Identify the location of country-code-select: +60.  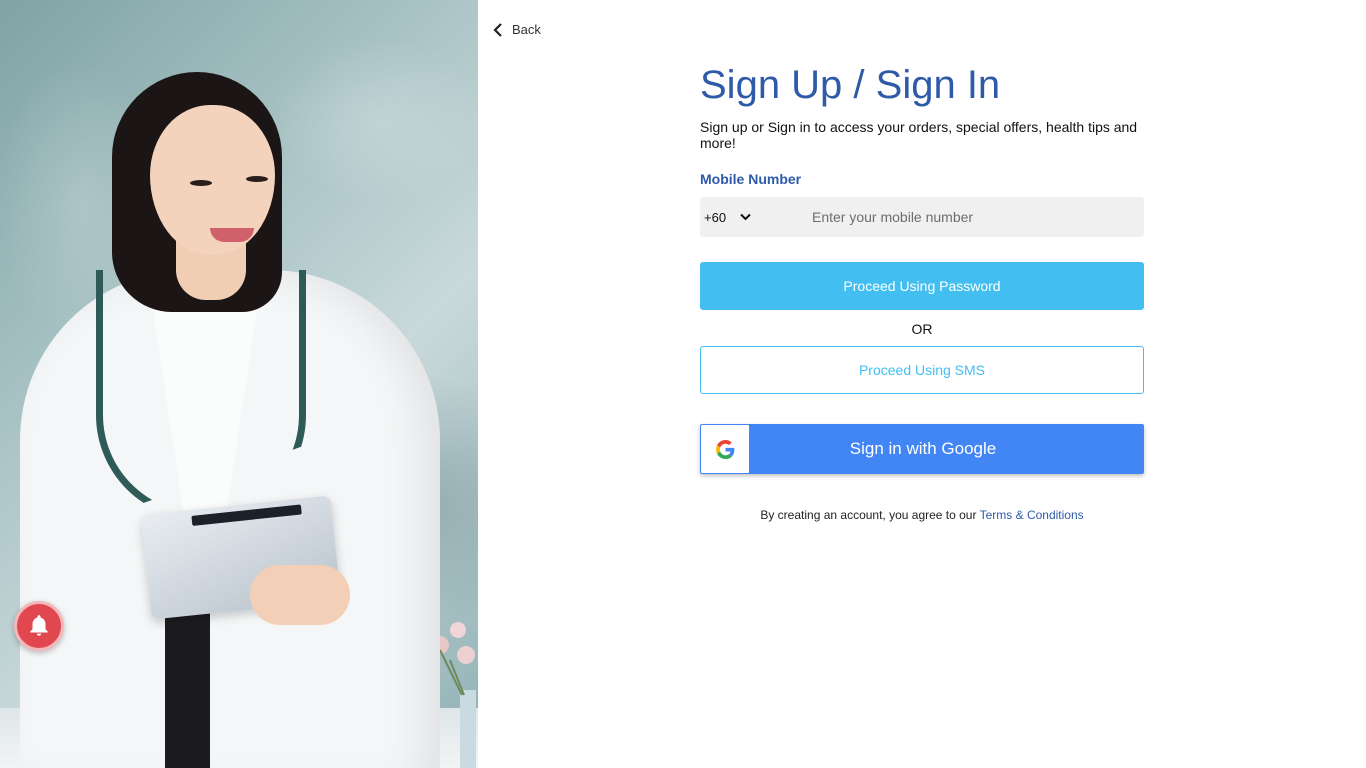
(750, 217).